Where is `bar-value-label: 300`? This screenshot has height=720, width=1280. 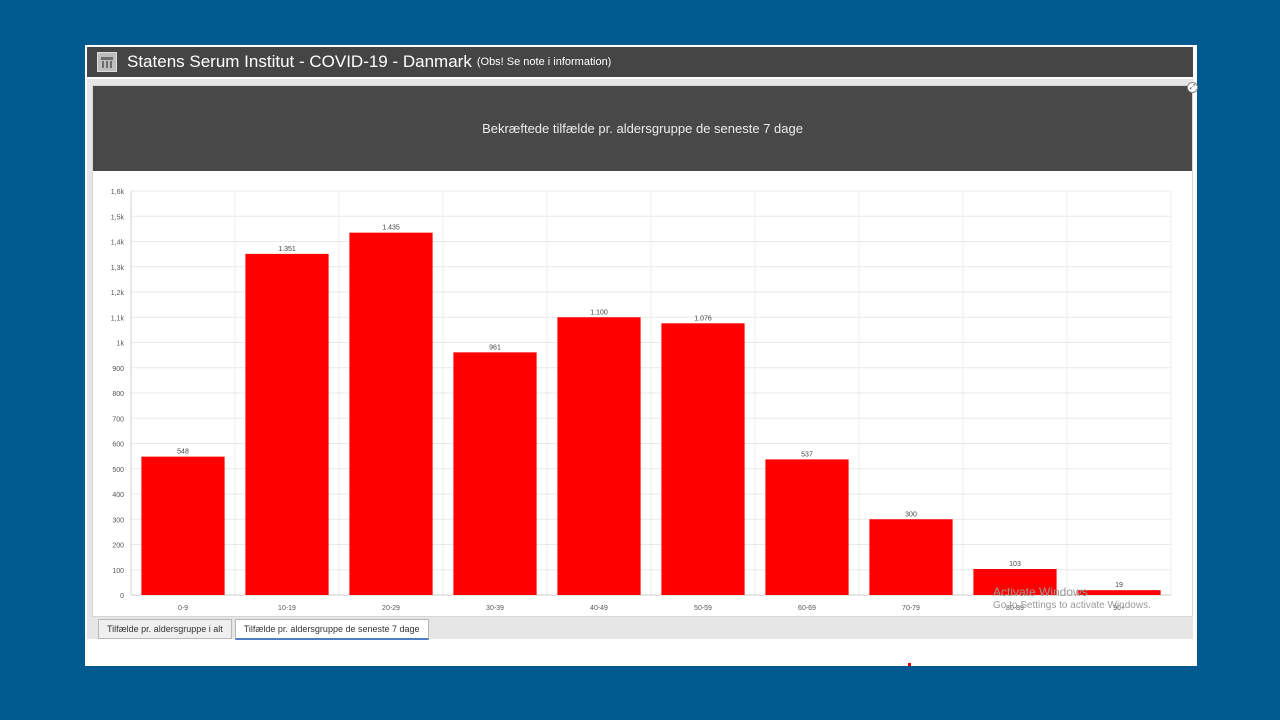
bar-value-label: 300 is located at coordinates (911, 514).